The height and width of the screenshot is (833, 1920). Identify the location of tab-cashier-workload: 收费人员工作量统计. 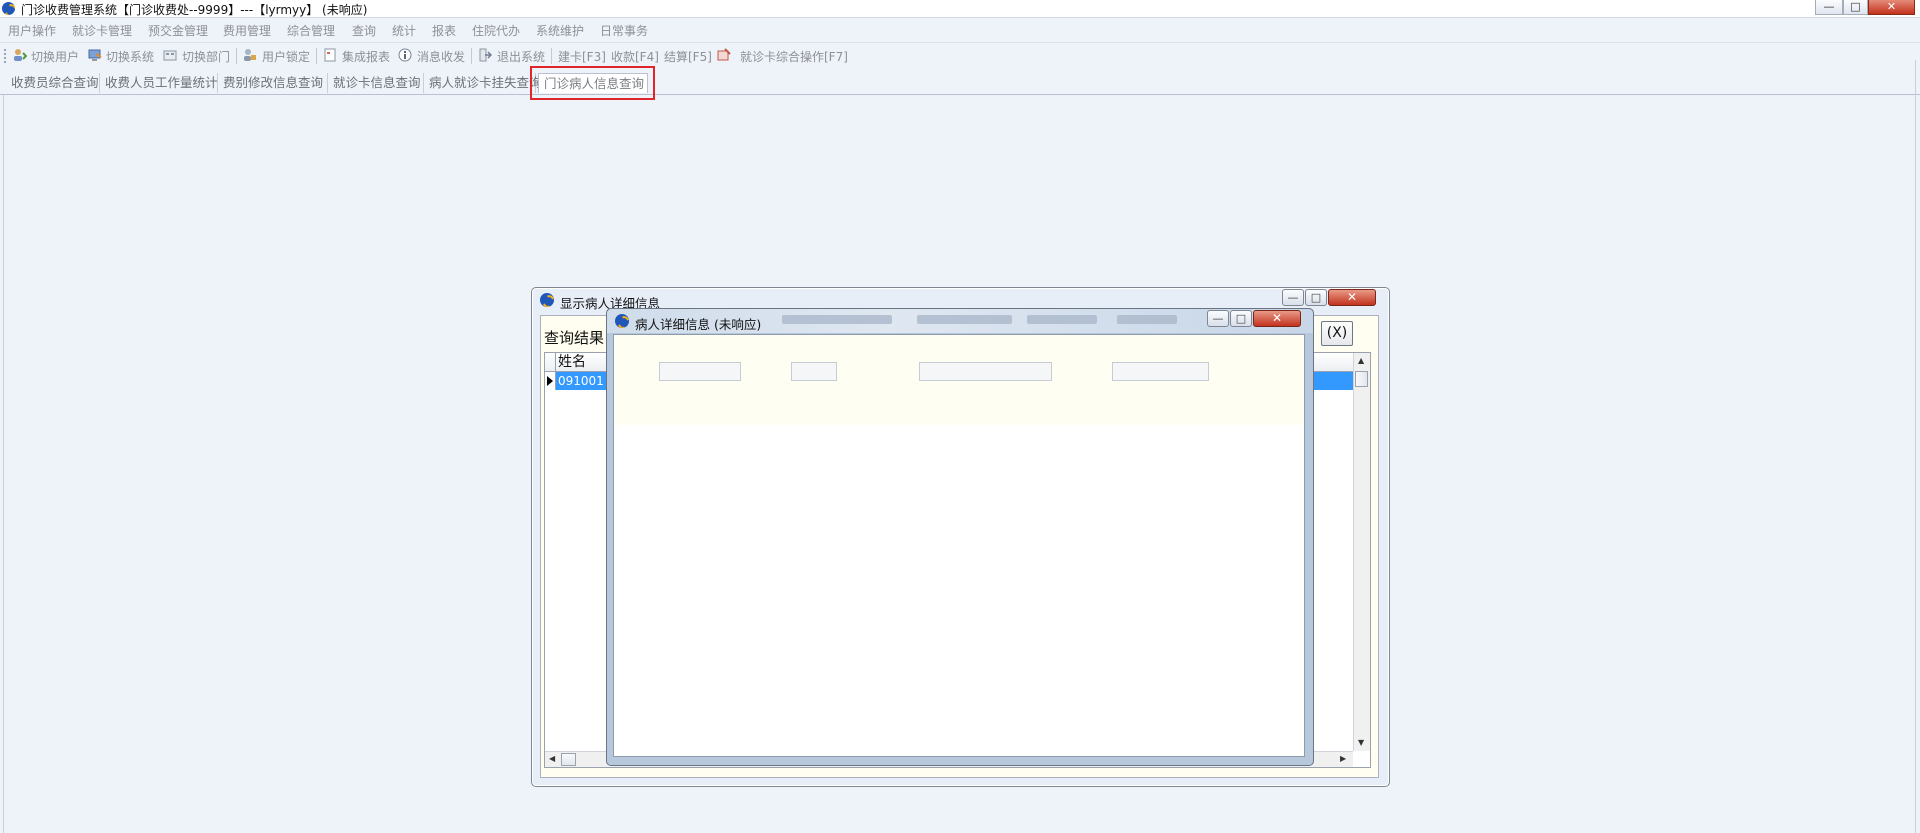
(159, 83).